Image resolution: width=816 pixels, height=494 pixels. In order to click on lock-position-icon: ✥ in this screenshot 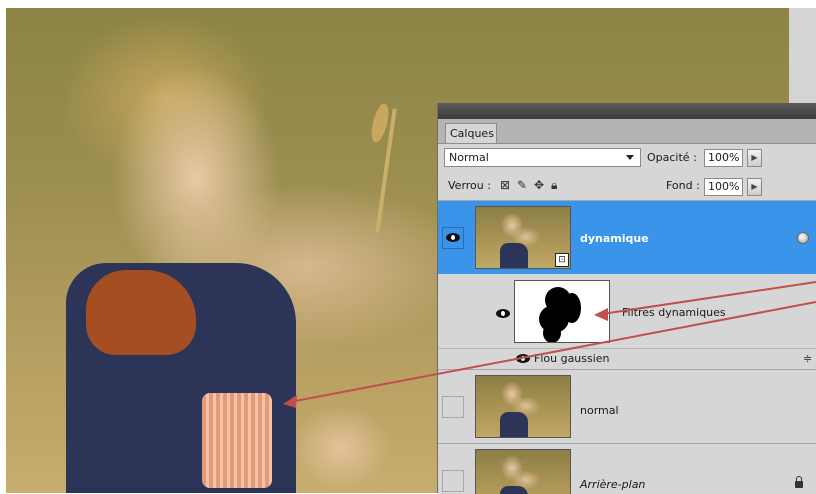, I will do `click(539, 185)`.